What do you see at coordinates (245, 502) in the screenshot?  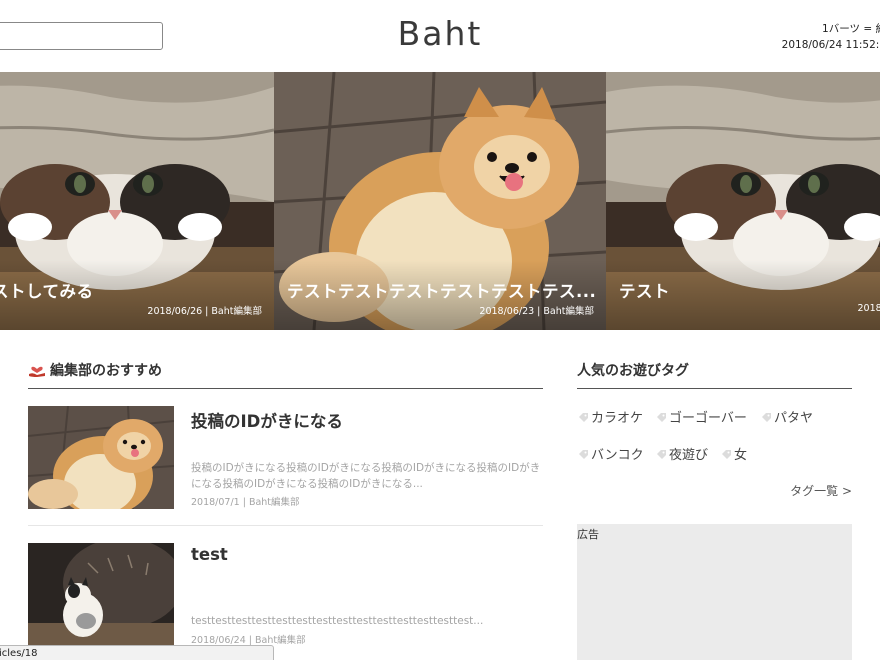 I see `article-meta: 2018/07/1 | Baht編集部` at bounding box center [245, 502].